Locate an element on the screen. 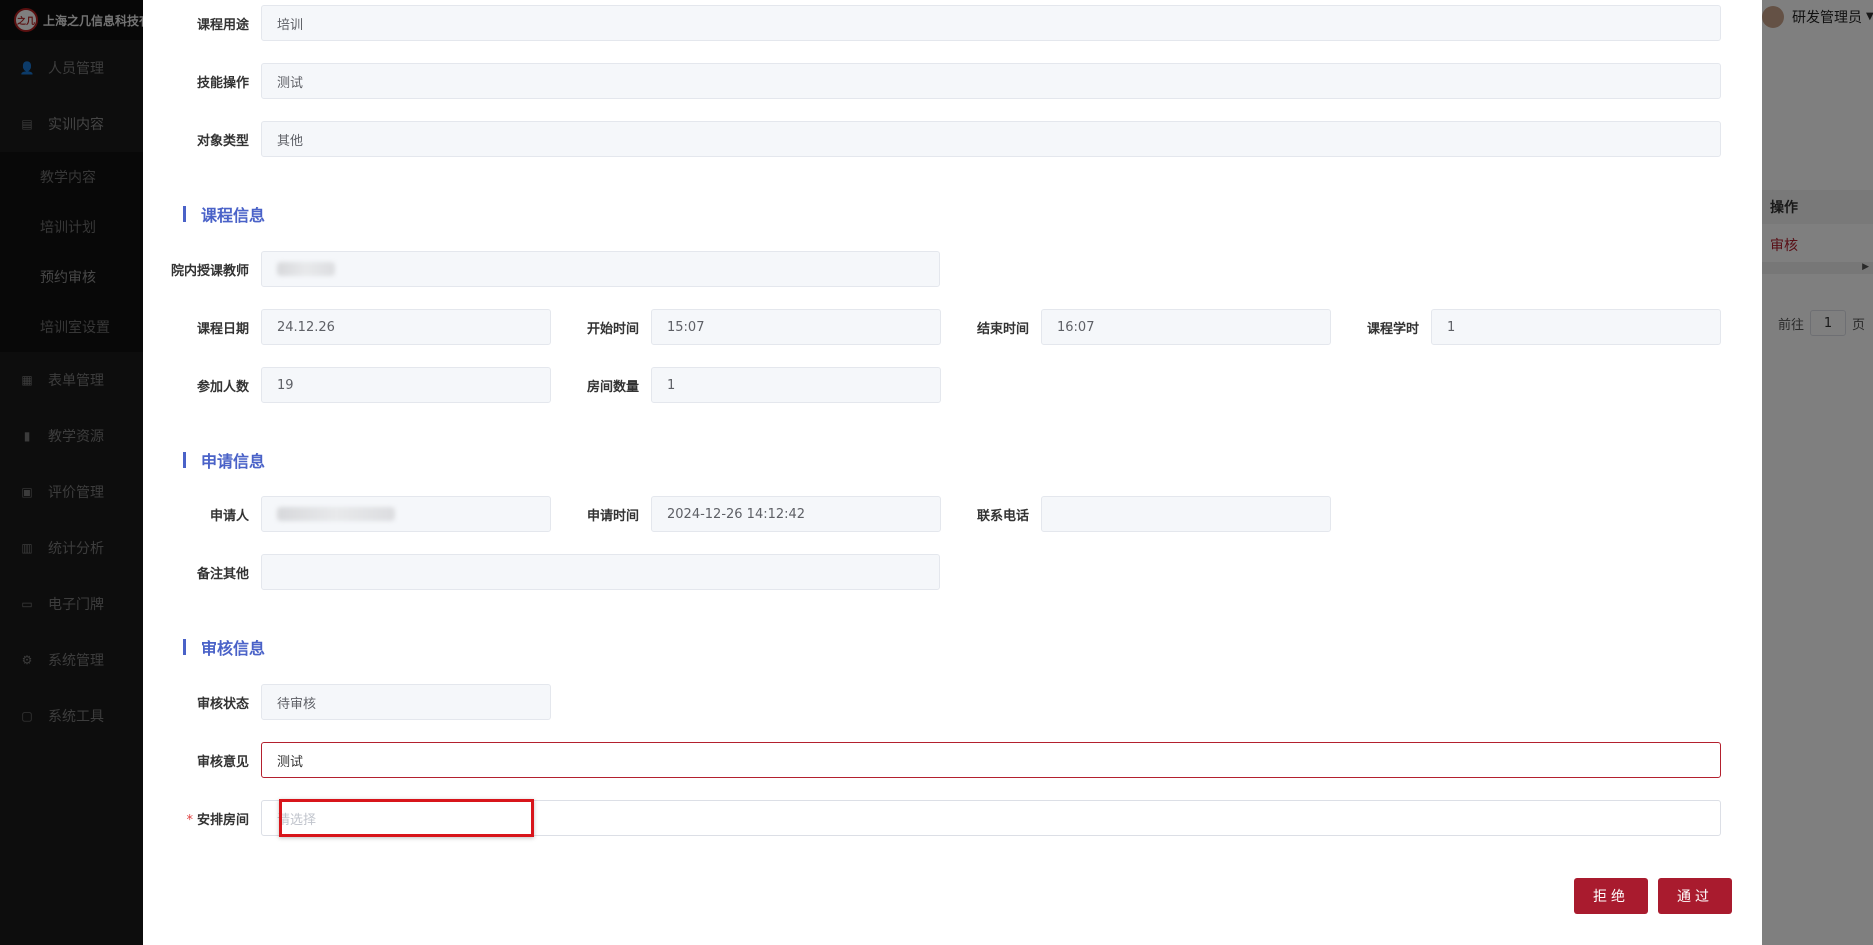 The image size is (1873, 945). applicant-field is located at coordinates (406, 514).